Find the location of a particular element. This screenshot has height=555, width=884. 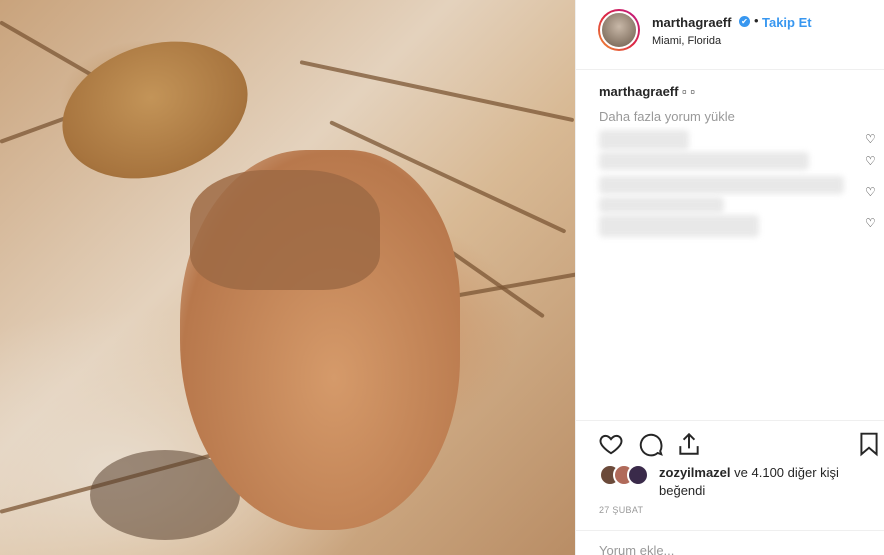

caption-text: ▫ ▫ is located at coordinates (688, 91).